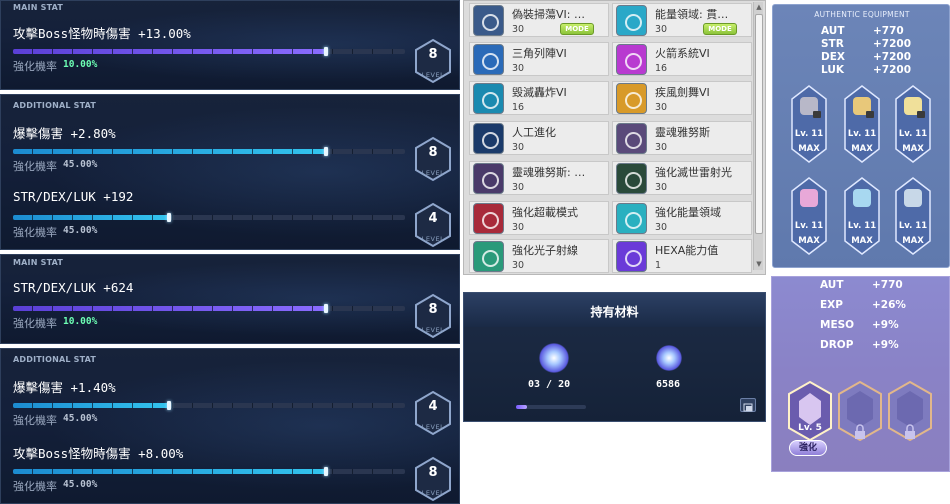 The height and width of the screenshot is (504, 950). Describe the element at coordinates (871, 51) in the screenshot. I see `authentic-stats: AUT +770 STR +7200 DEX +7200 LUK +7200` at that location.